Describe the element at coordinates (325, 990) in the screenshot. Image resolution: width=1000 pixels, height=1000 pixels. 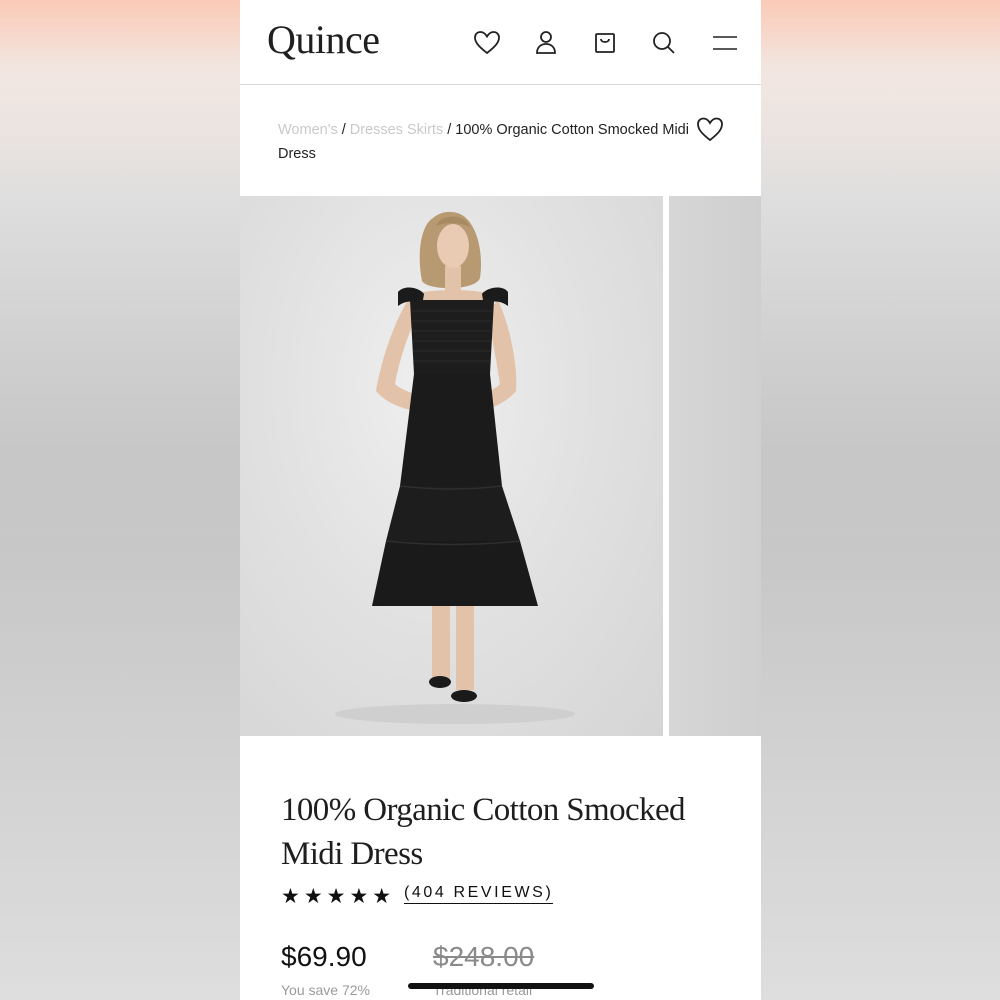
I see `savings-text: You save 72%` at that location.